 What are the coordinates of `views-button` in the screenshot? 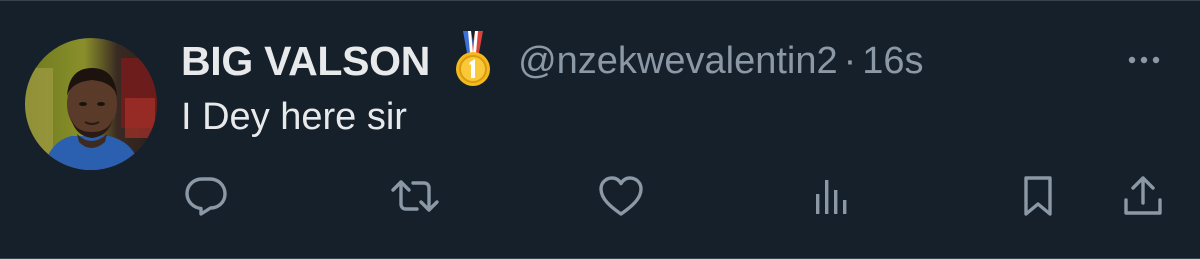 It's located at (831, 196).